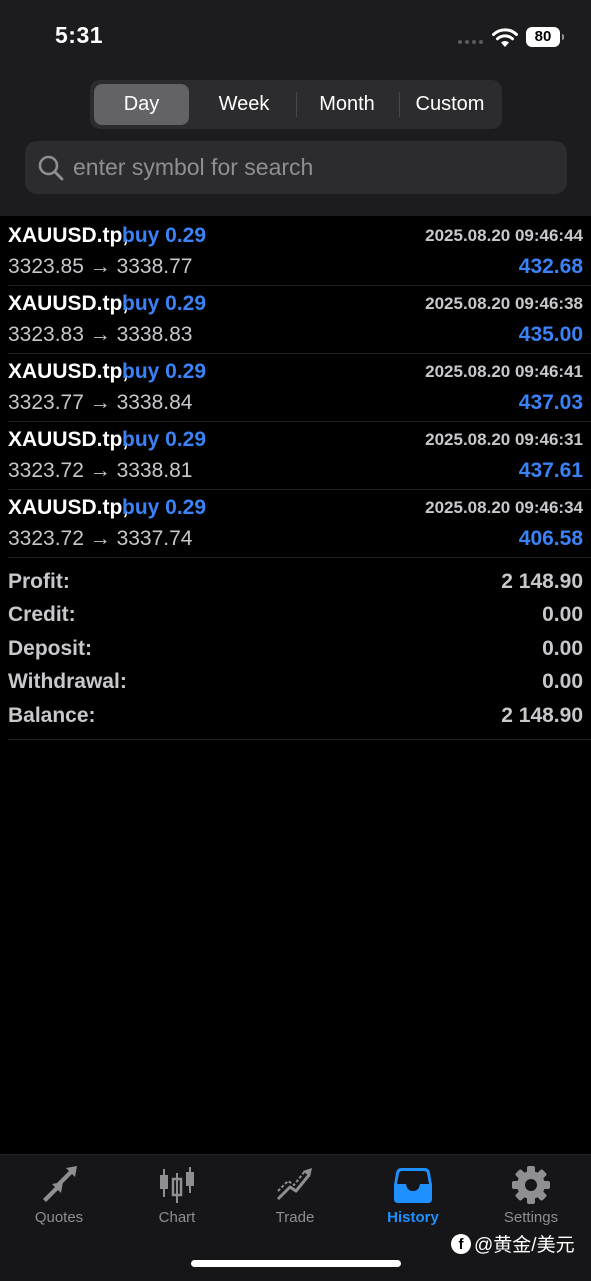 The image size is (591, 1281). I want to click on row-divider, so click(299, 557).